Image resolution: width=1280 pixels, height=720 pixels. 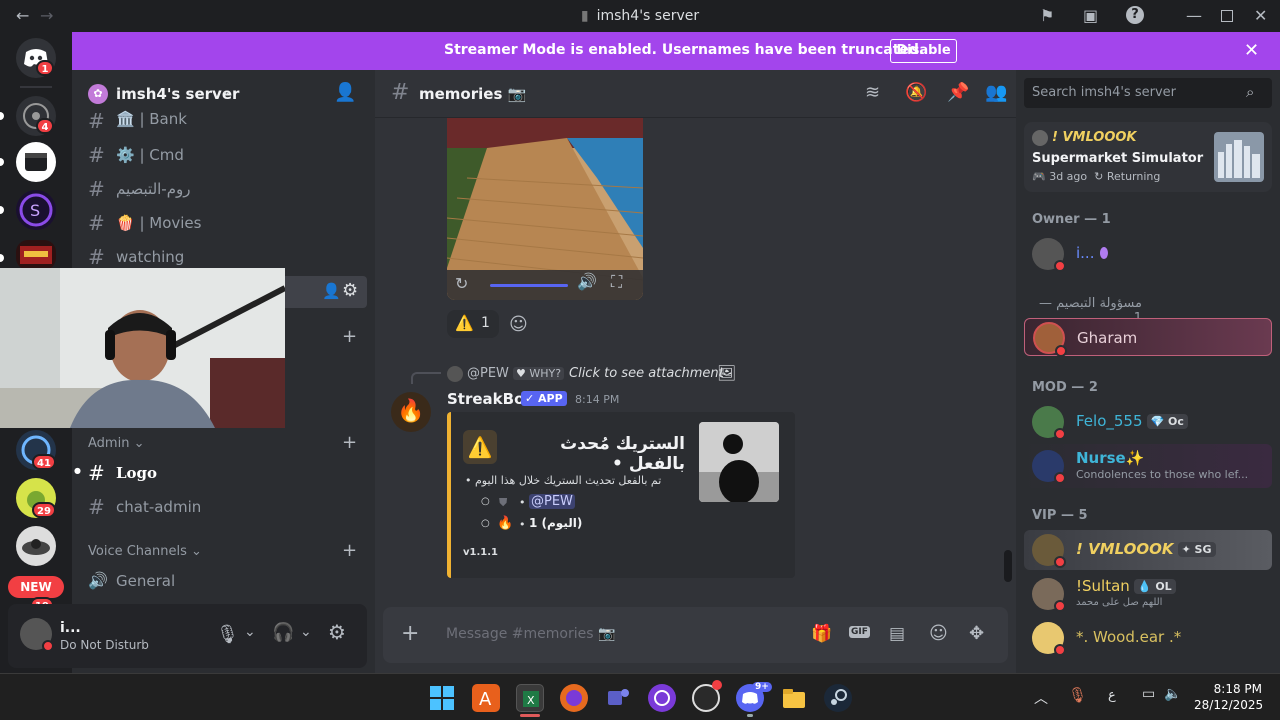 What do you see at coordinates (227, 634) in the screenshot?
I see `microphone-icon: 🎙` at bounding box center [227, 634].